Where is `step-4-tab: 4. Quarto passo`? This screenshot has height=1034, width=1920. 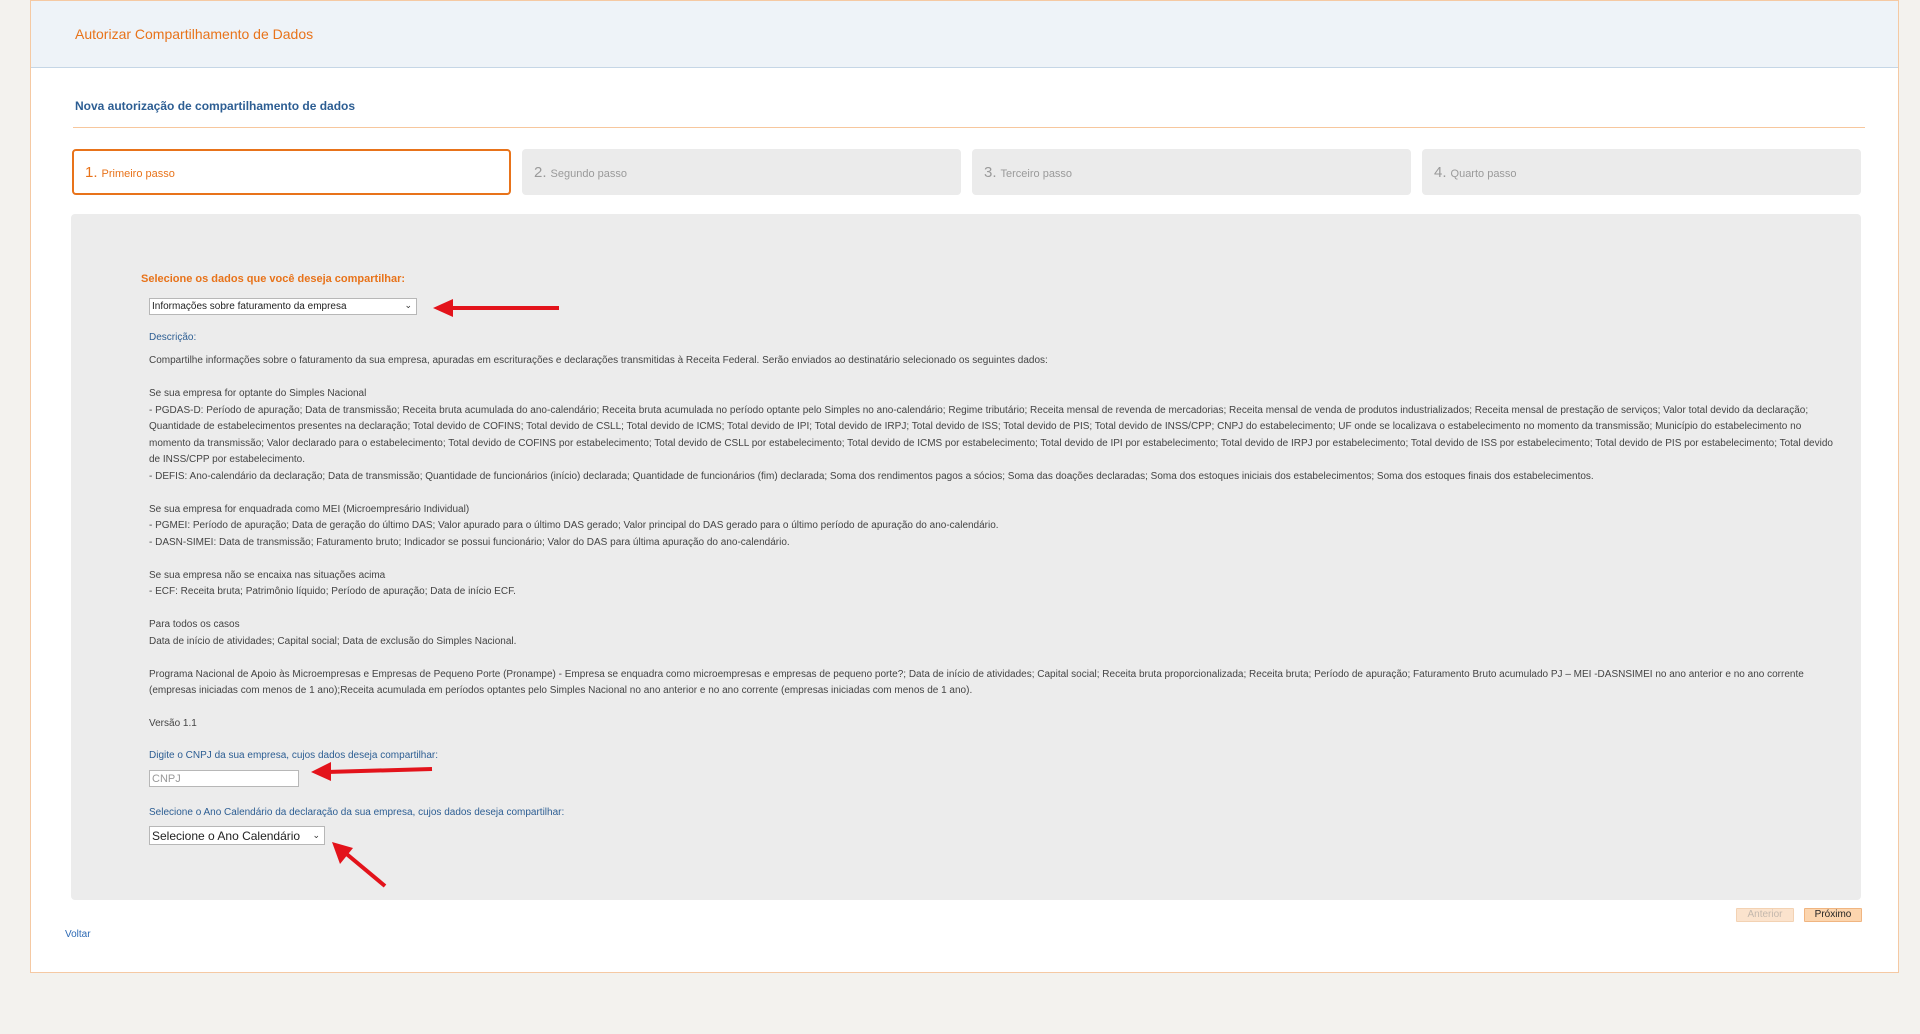
step-4-tab: 4. Quarto passo is located at coordinates (1641, 172).